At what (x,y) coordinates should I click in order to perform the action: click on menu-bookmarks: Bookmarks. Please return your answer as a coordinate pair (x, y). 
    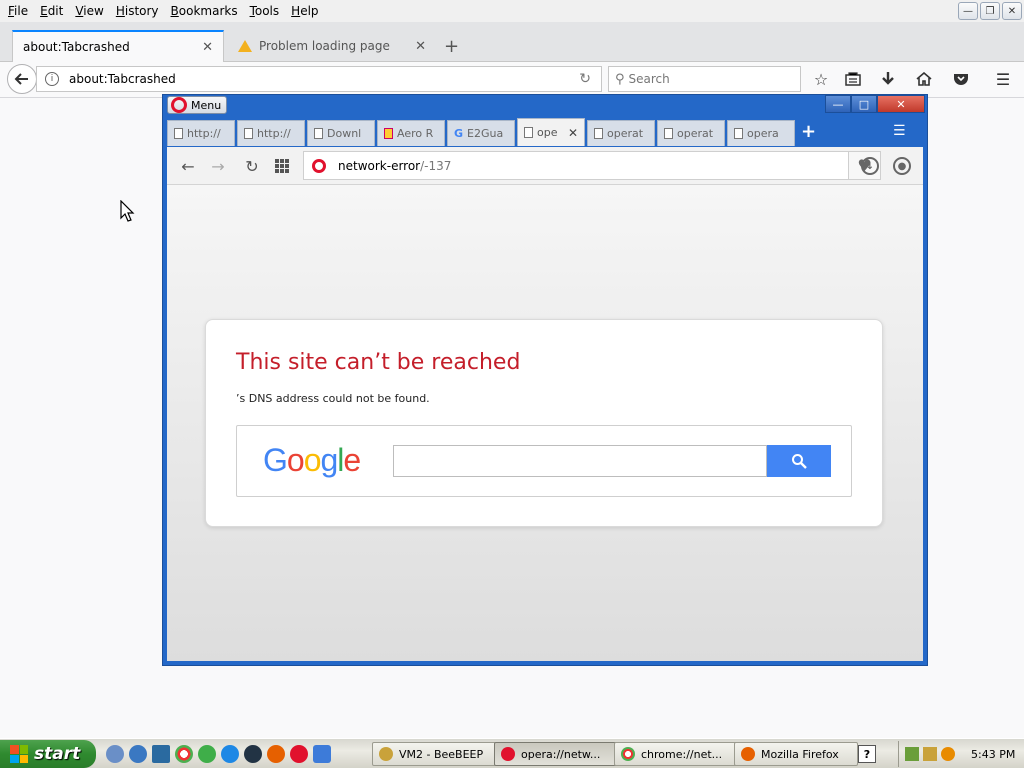
    Looking at the image, I should click on (204, 11).